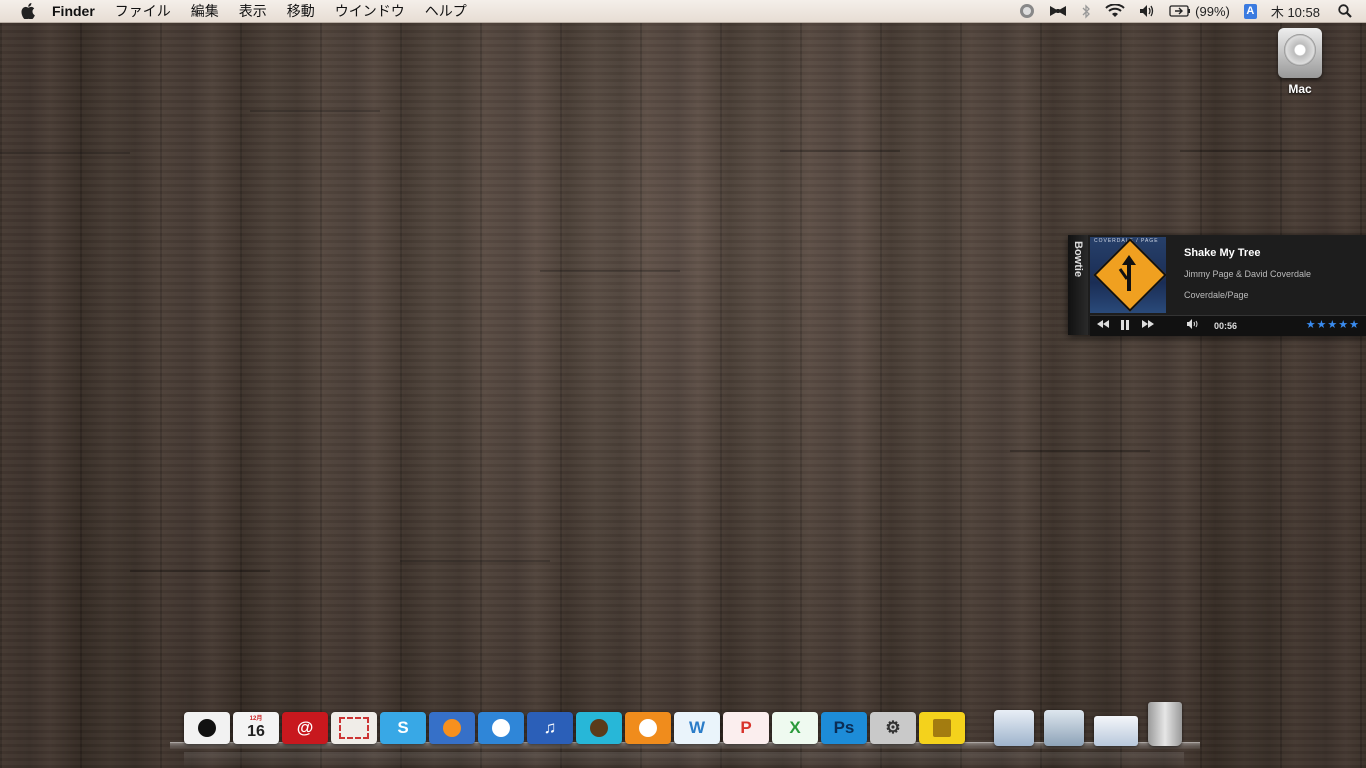  I want to click on photoshop-glyph: Ps, so click(844, 727).